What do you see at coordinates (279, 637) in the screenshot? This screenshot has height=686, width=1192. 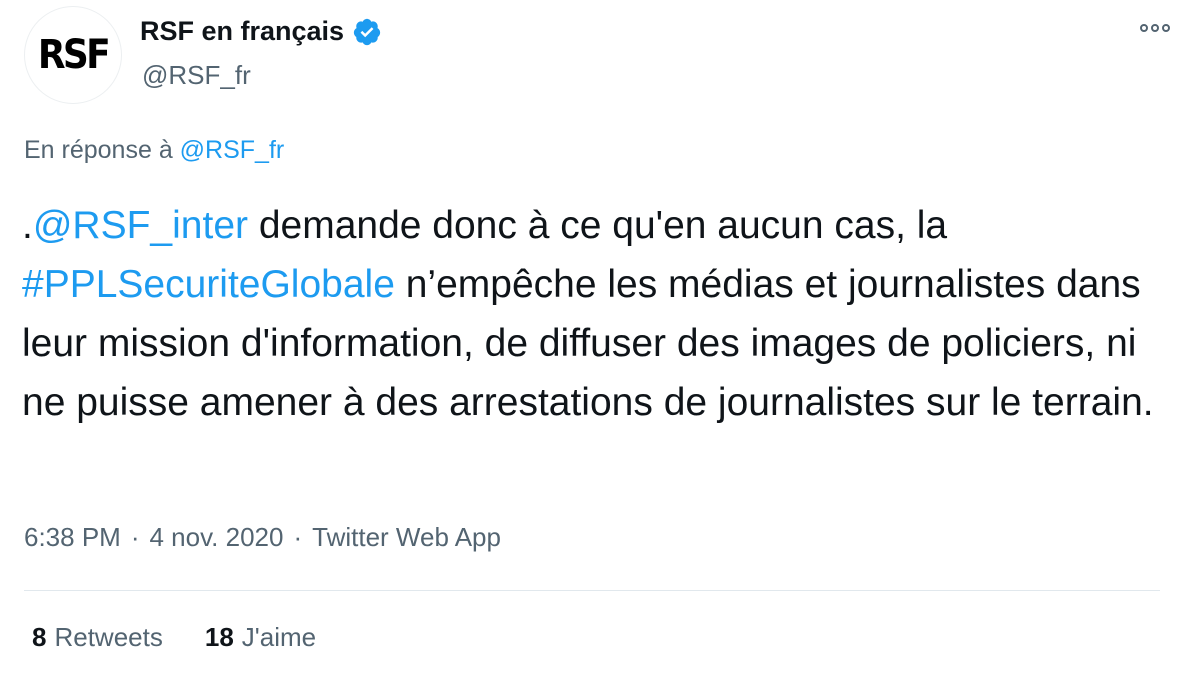 I see `likes-label: J'aime` at bounding box center [279, 637].